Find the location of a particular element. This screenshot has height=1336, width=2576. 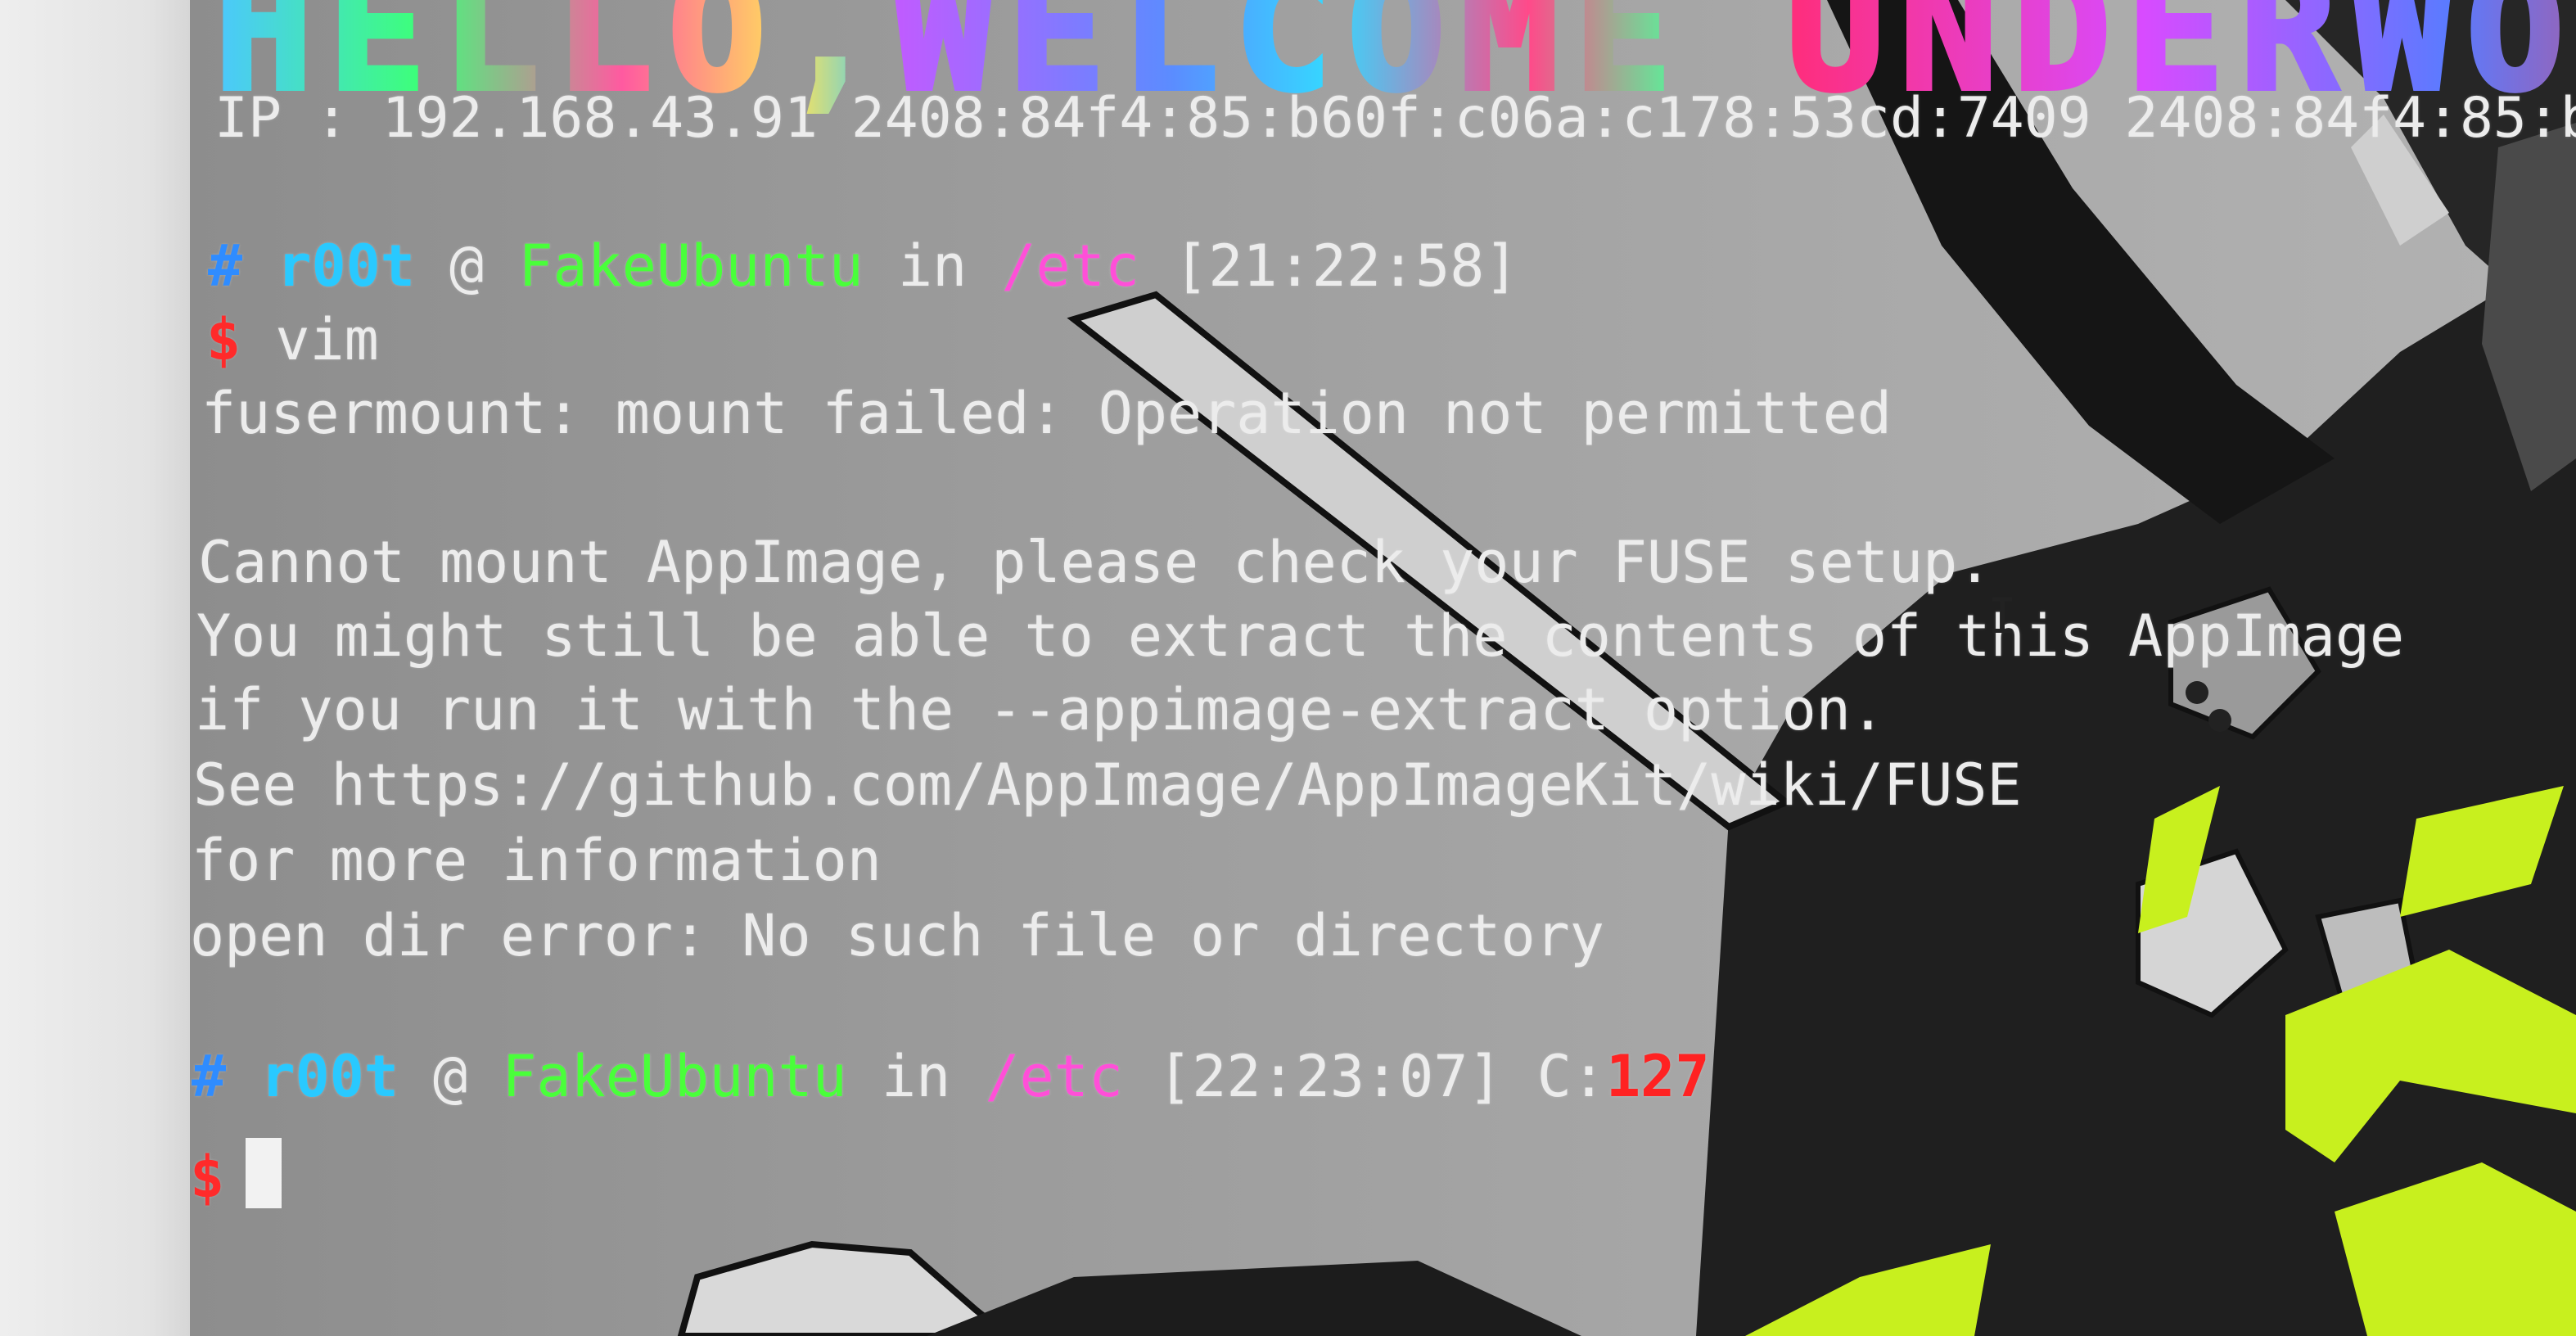

exit-code-label: C: is located at coordinates (1571, 1076).